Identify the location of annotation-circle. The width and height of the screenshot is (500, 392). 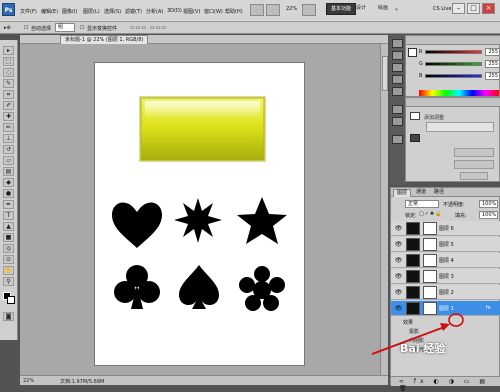
(456, 320).